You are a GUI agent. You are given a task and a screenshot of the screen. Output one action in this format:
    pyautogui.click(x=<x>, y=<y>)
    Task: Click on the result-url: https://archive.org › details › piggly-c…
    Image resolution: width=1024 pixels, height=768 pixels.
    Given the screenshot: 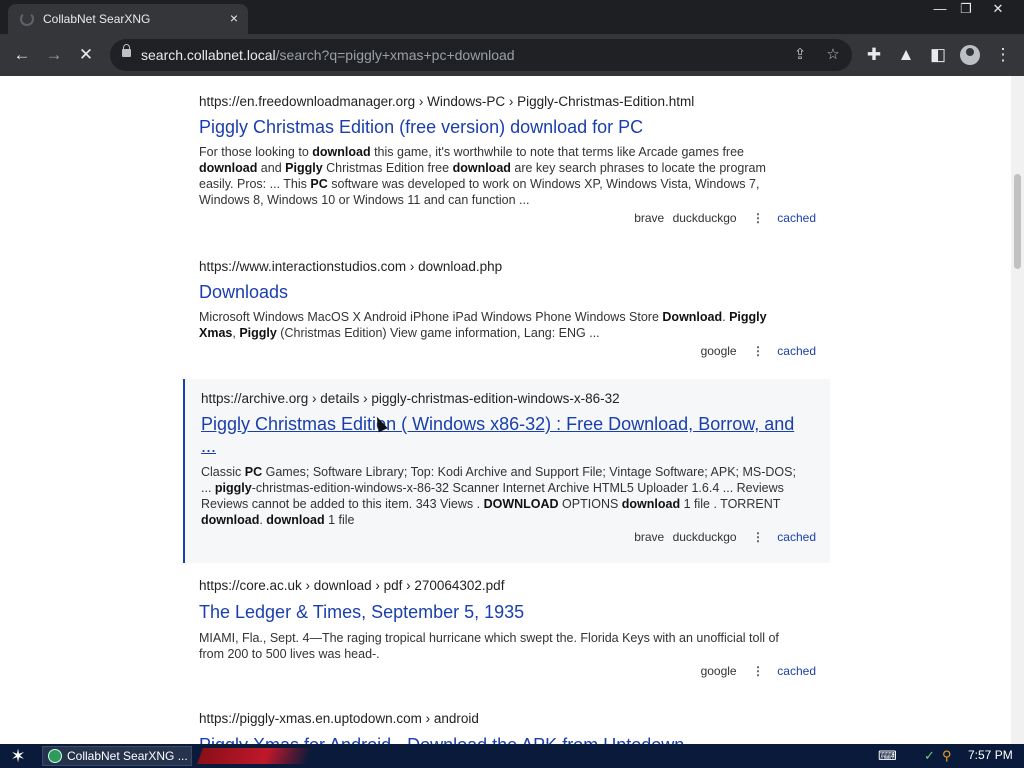 What is the action you would take?
    pyautogui.click(x=410, y=398)
    